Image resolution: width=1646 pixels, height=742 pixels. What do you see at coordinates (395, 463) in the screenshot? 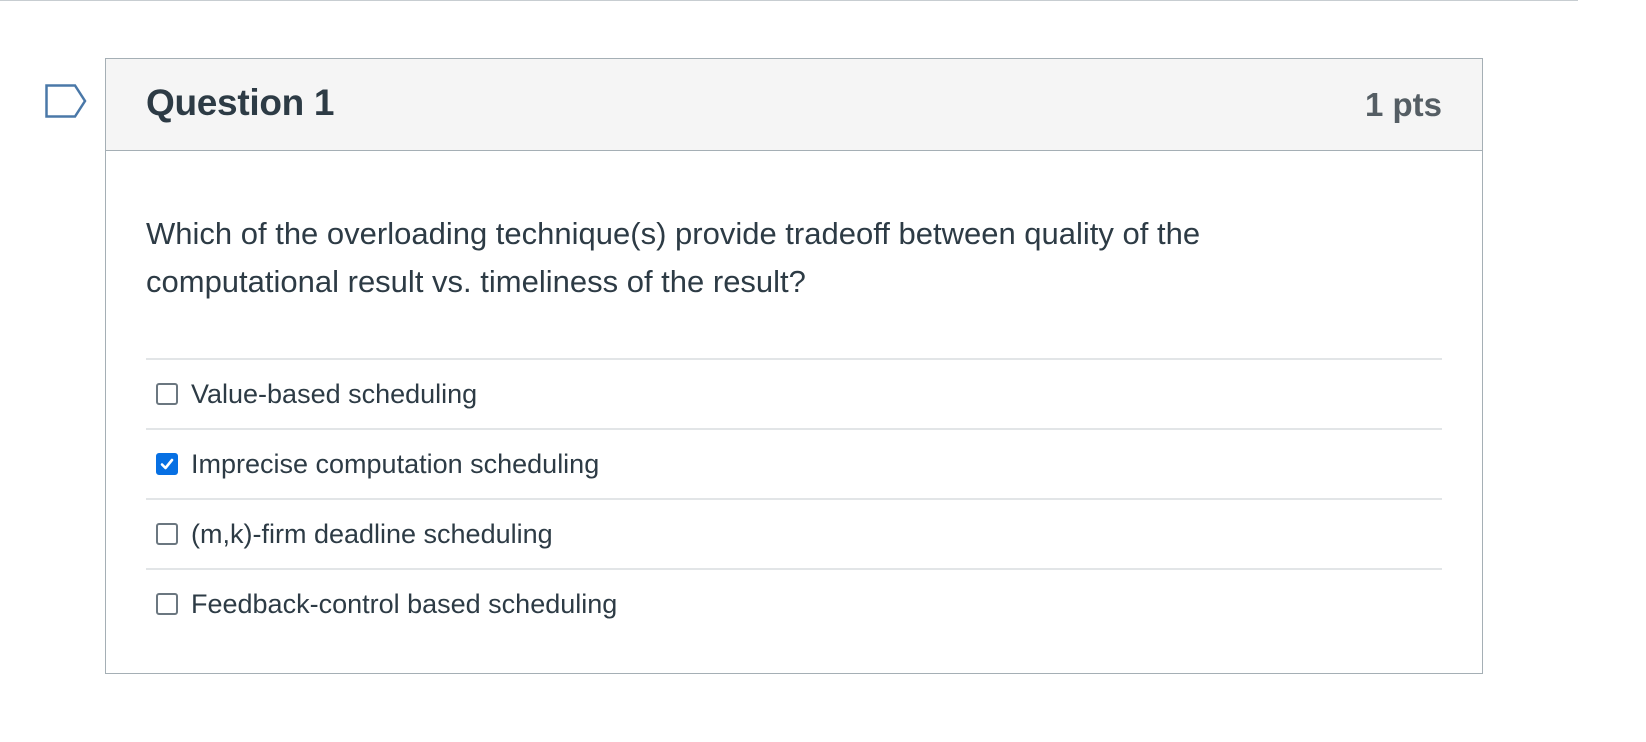
I see `answer-label: Imprecise computation scheduling` at bounding box center [395, 463].